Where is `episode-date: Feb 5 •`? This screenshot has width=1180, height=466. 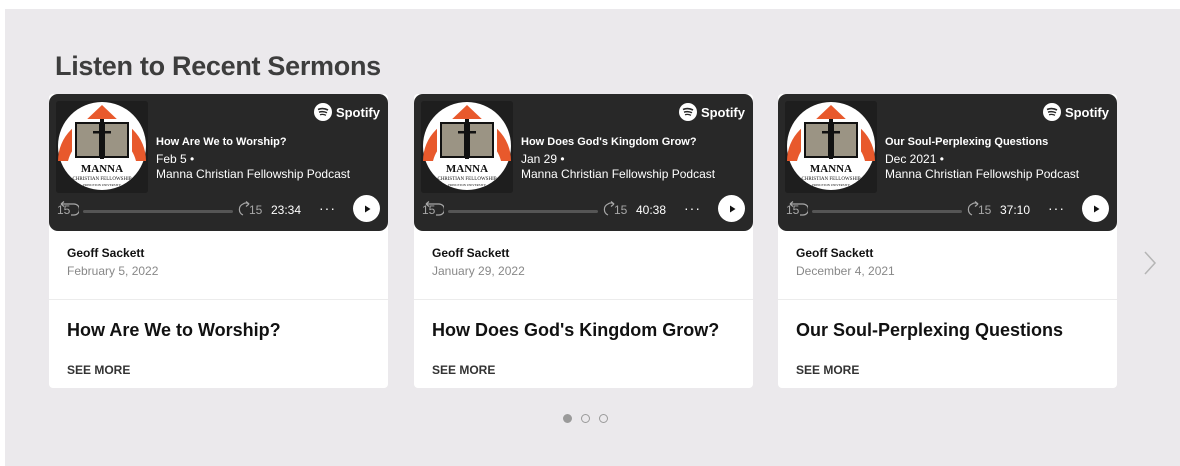 episode-date: Feb 5 • is located at coordinates (175, 159).